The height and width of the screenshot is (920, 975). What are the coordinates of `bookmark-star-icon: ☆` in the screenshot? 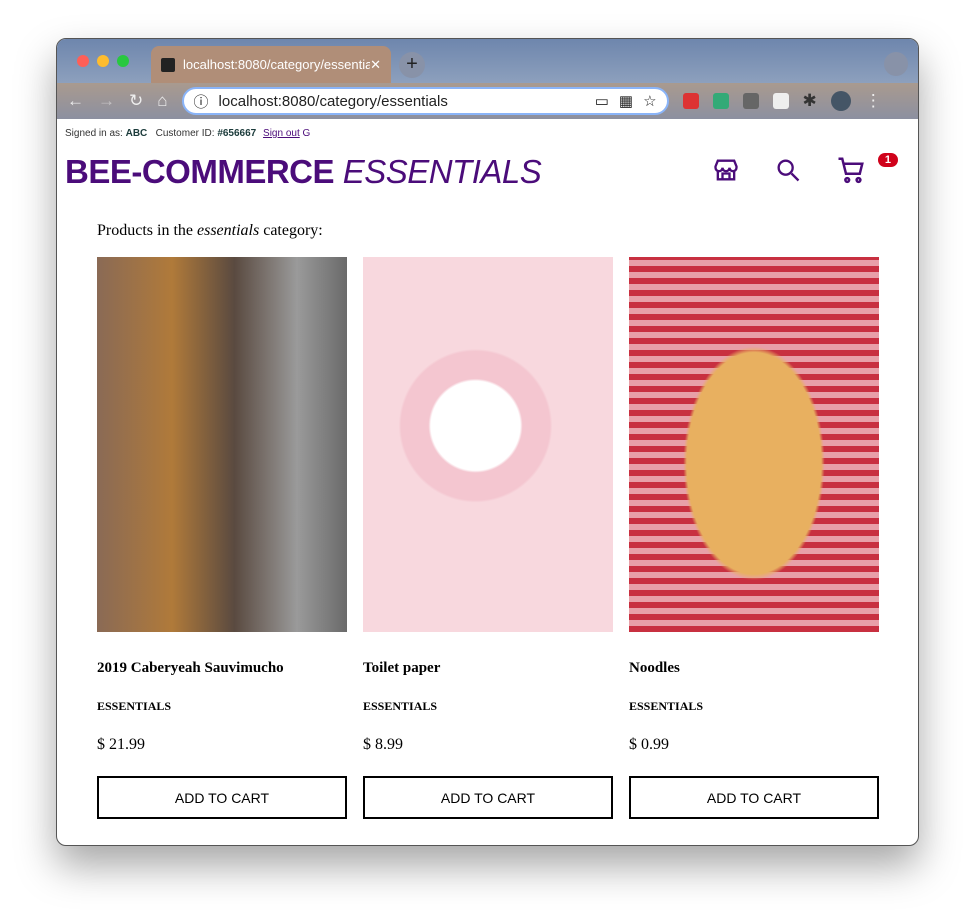 It's located at (649, 101).